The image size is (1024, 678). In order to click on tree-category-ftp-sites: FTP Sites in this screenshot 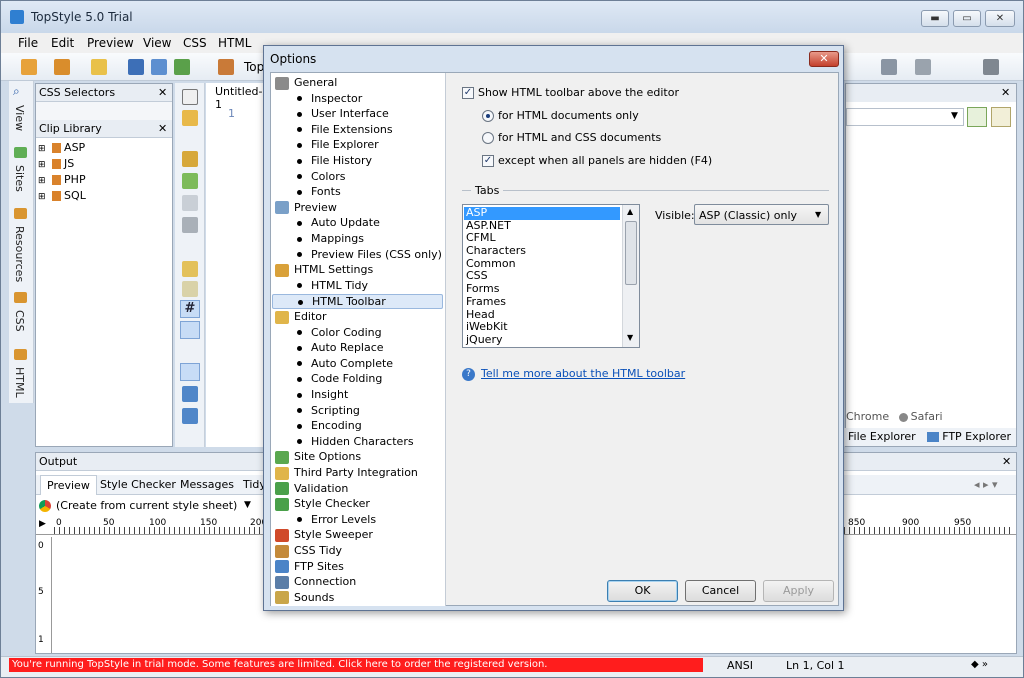, I will do `click(309, 567)`.